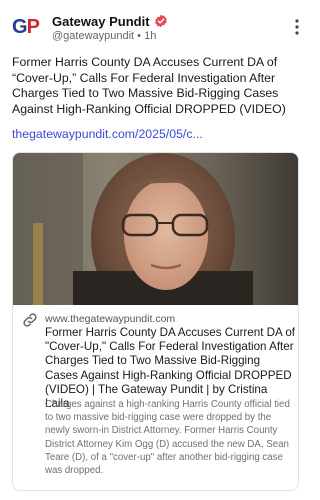 Image resolution: width=320 pixels, height=500 pixels. I want to click on verified-badge-icon, so click(160, 21).